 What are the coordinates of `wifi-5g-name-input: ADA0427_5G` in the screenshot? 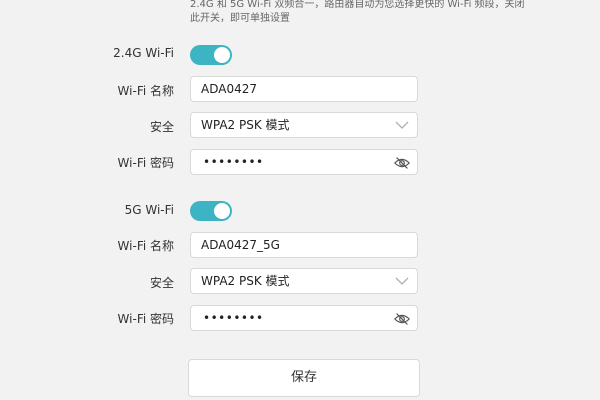 It's located at (304, 245).